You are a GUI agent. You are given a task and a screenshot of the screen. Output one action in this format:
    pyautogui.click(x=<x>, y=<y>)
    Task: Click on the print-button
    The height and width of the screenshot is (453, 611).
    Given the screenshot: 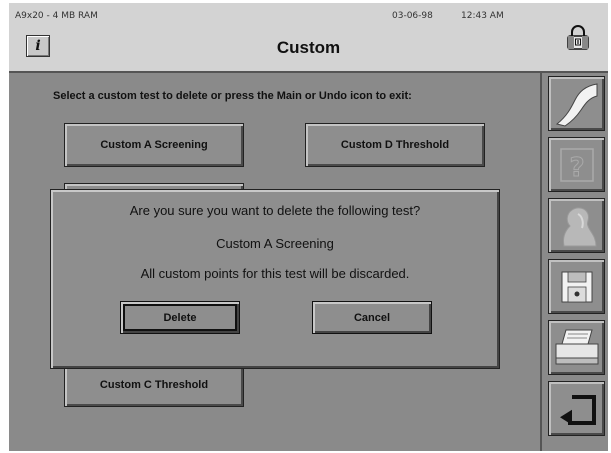 What is the action you would take?
    pyautogui.click(x=576, y=347)
    